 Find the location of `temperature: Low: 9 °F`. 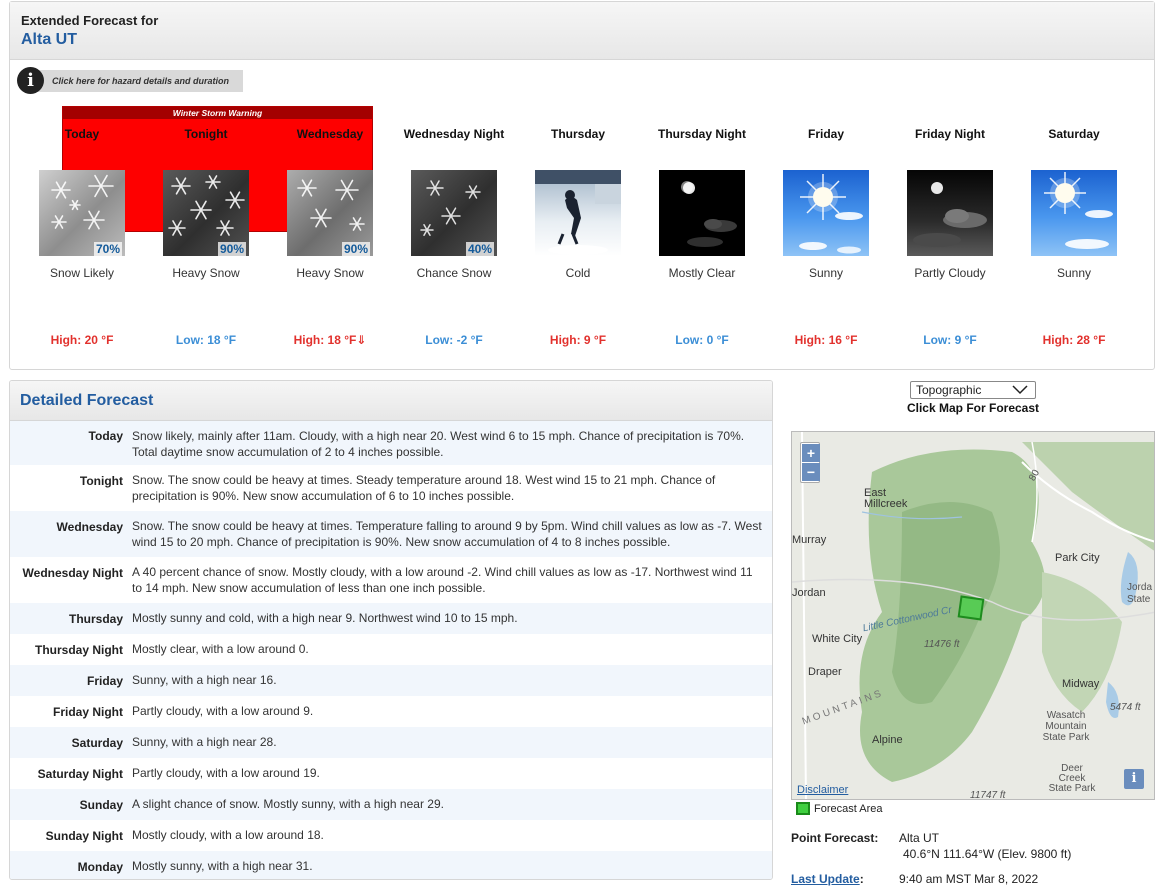

temperature: Low: 9 °F is located at coordinates (950, 340).